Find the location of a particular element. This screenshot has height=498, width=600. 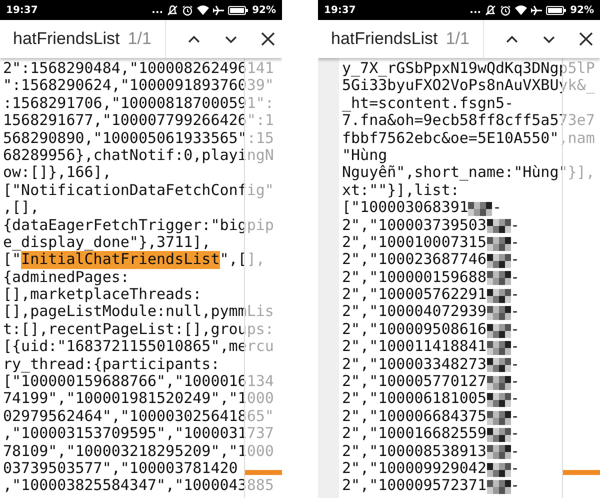

code-text: 2","100003739503 is located at coordinates (414, 225).